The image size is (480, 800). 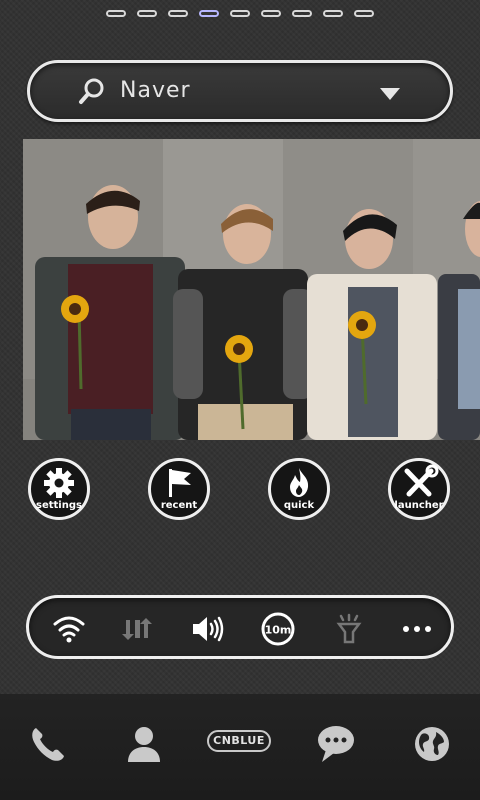 What do you see at coordinates (240, 627) in the screenshot?
I see `quick-toggle-bar: 10m` at bounding box center [240, 627].